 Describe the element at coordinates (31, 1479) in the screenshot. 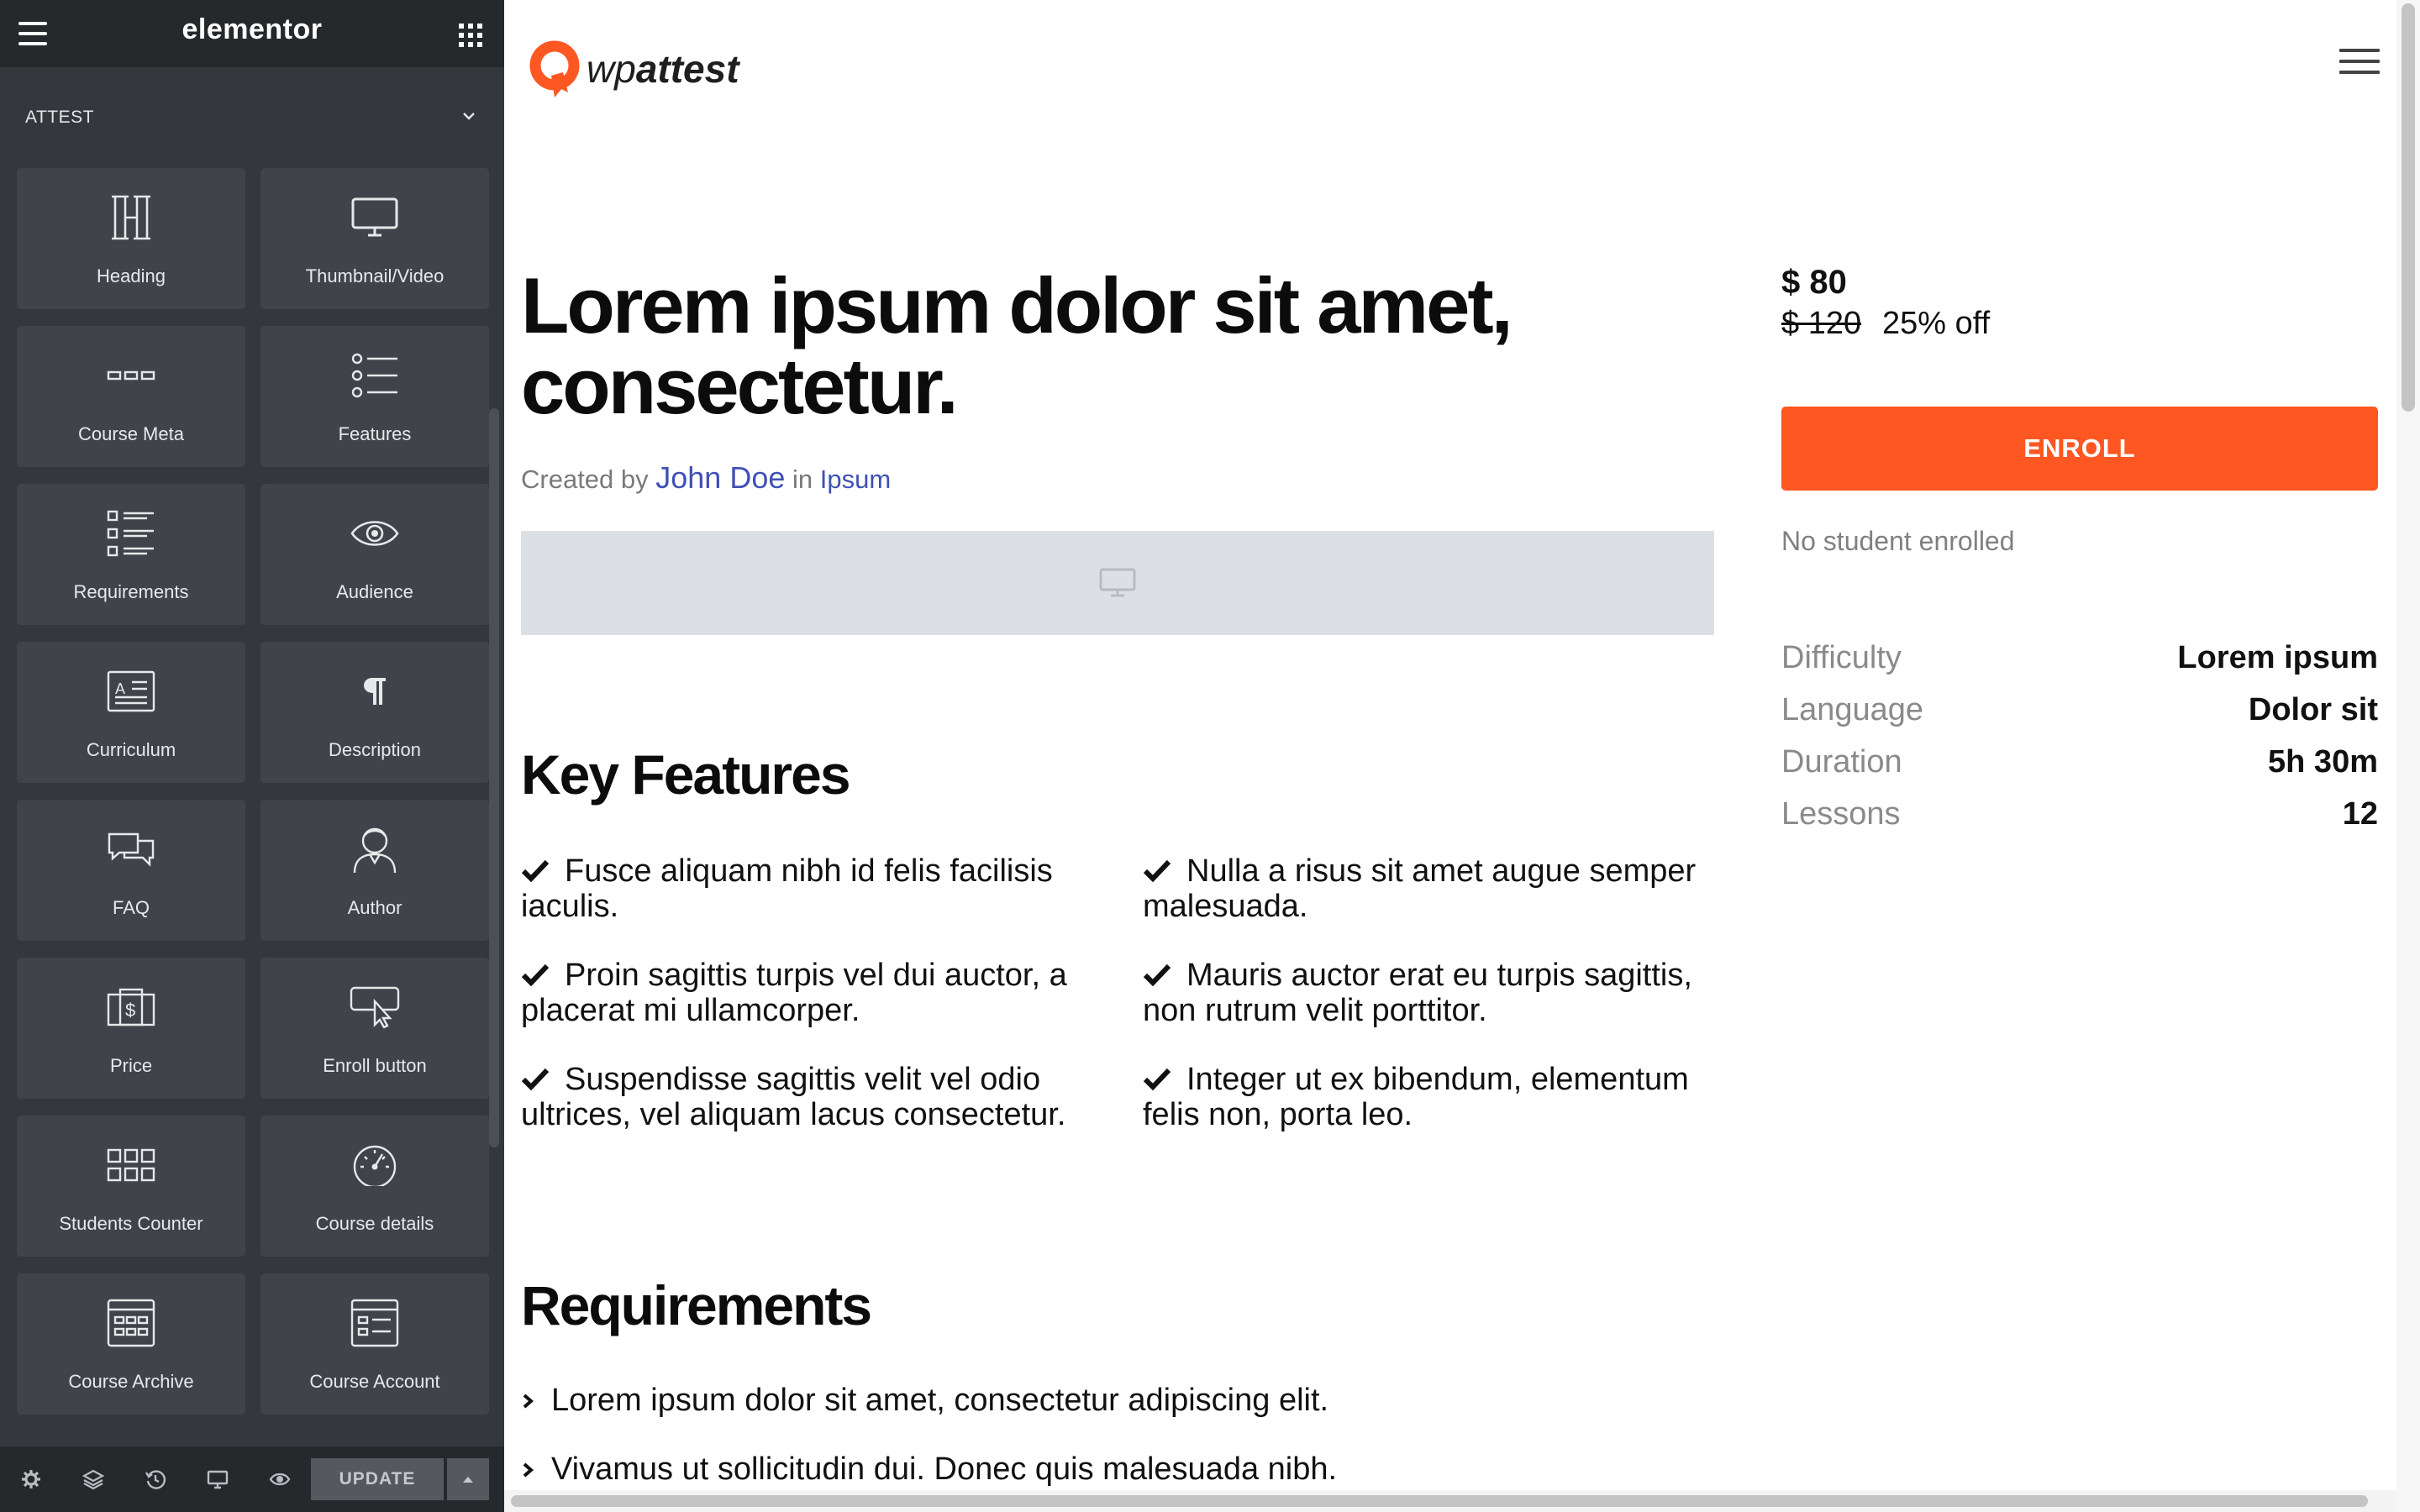

I see `settings-gear-icon` at that location.